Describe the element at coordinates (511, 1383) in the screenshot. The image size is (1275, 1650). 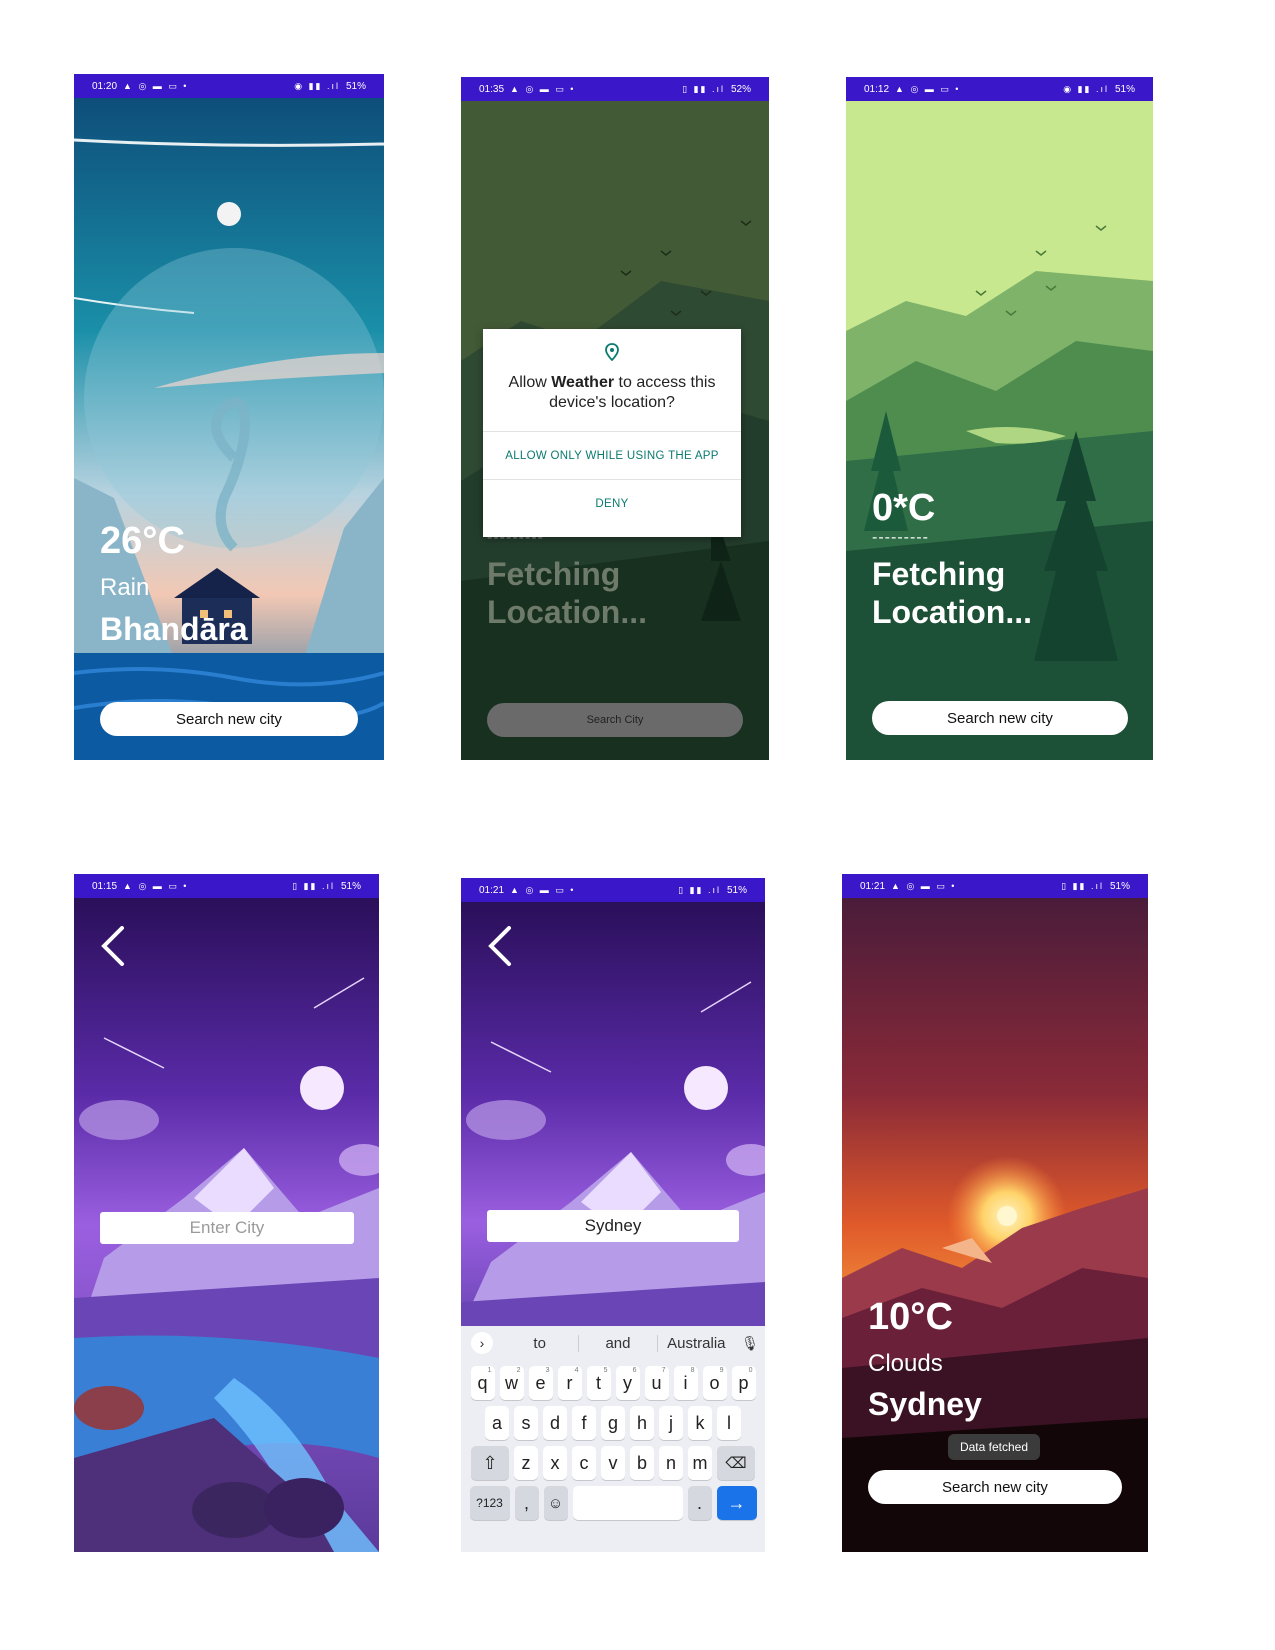
I see `letter-key: w2` at that location.